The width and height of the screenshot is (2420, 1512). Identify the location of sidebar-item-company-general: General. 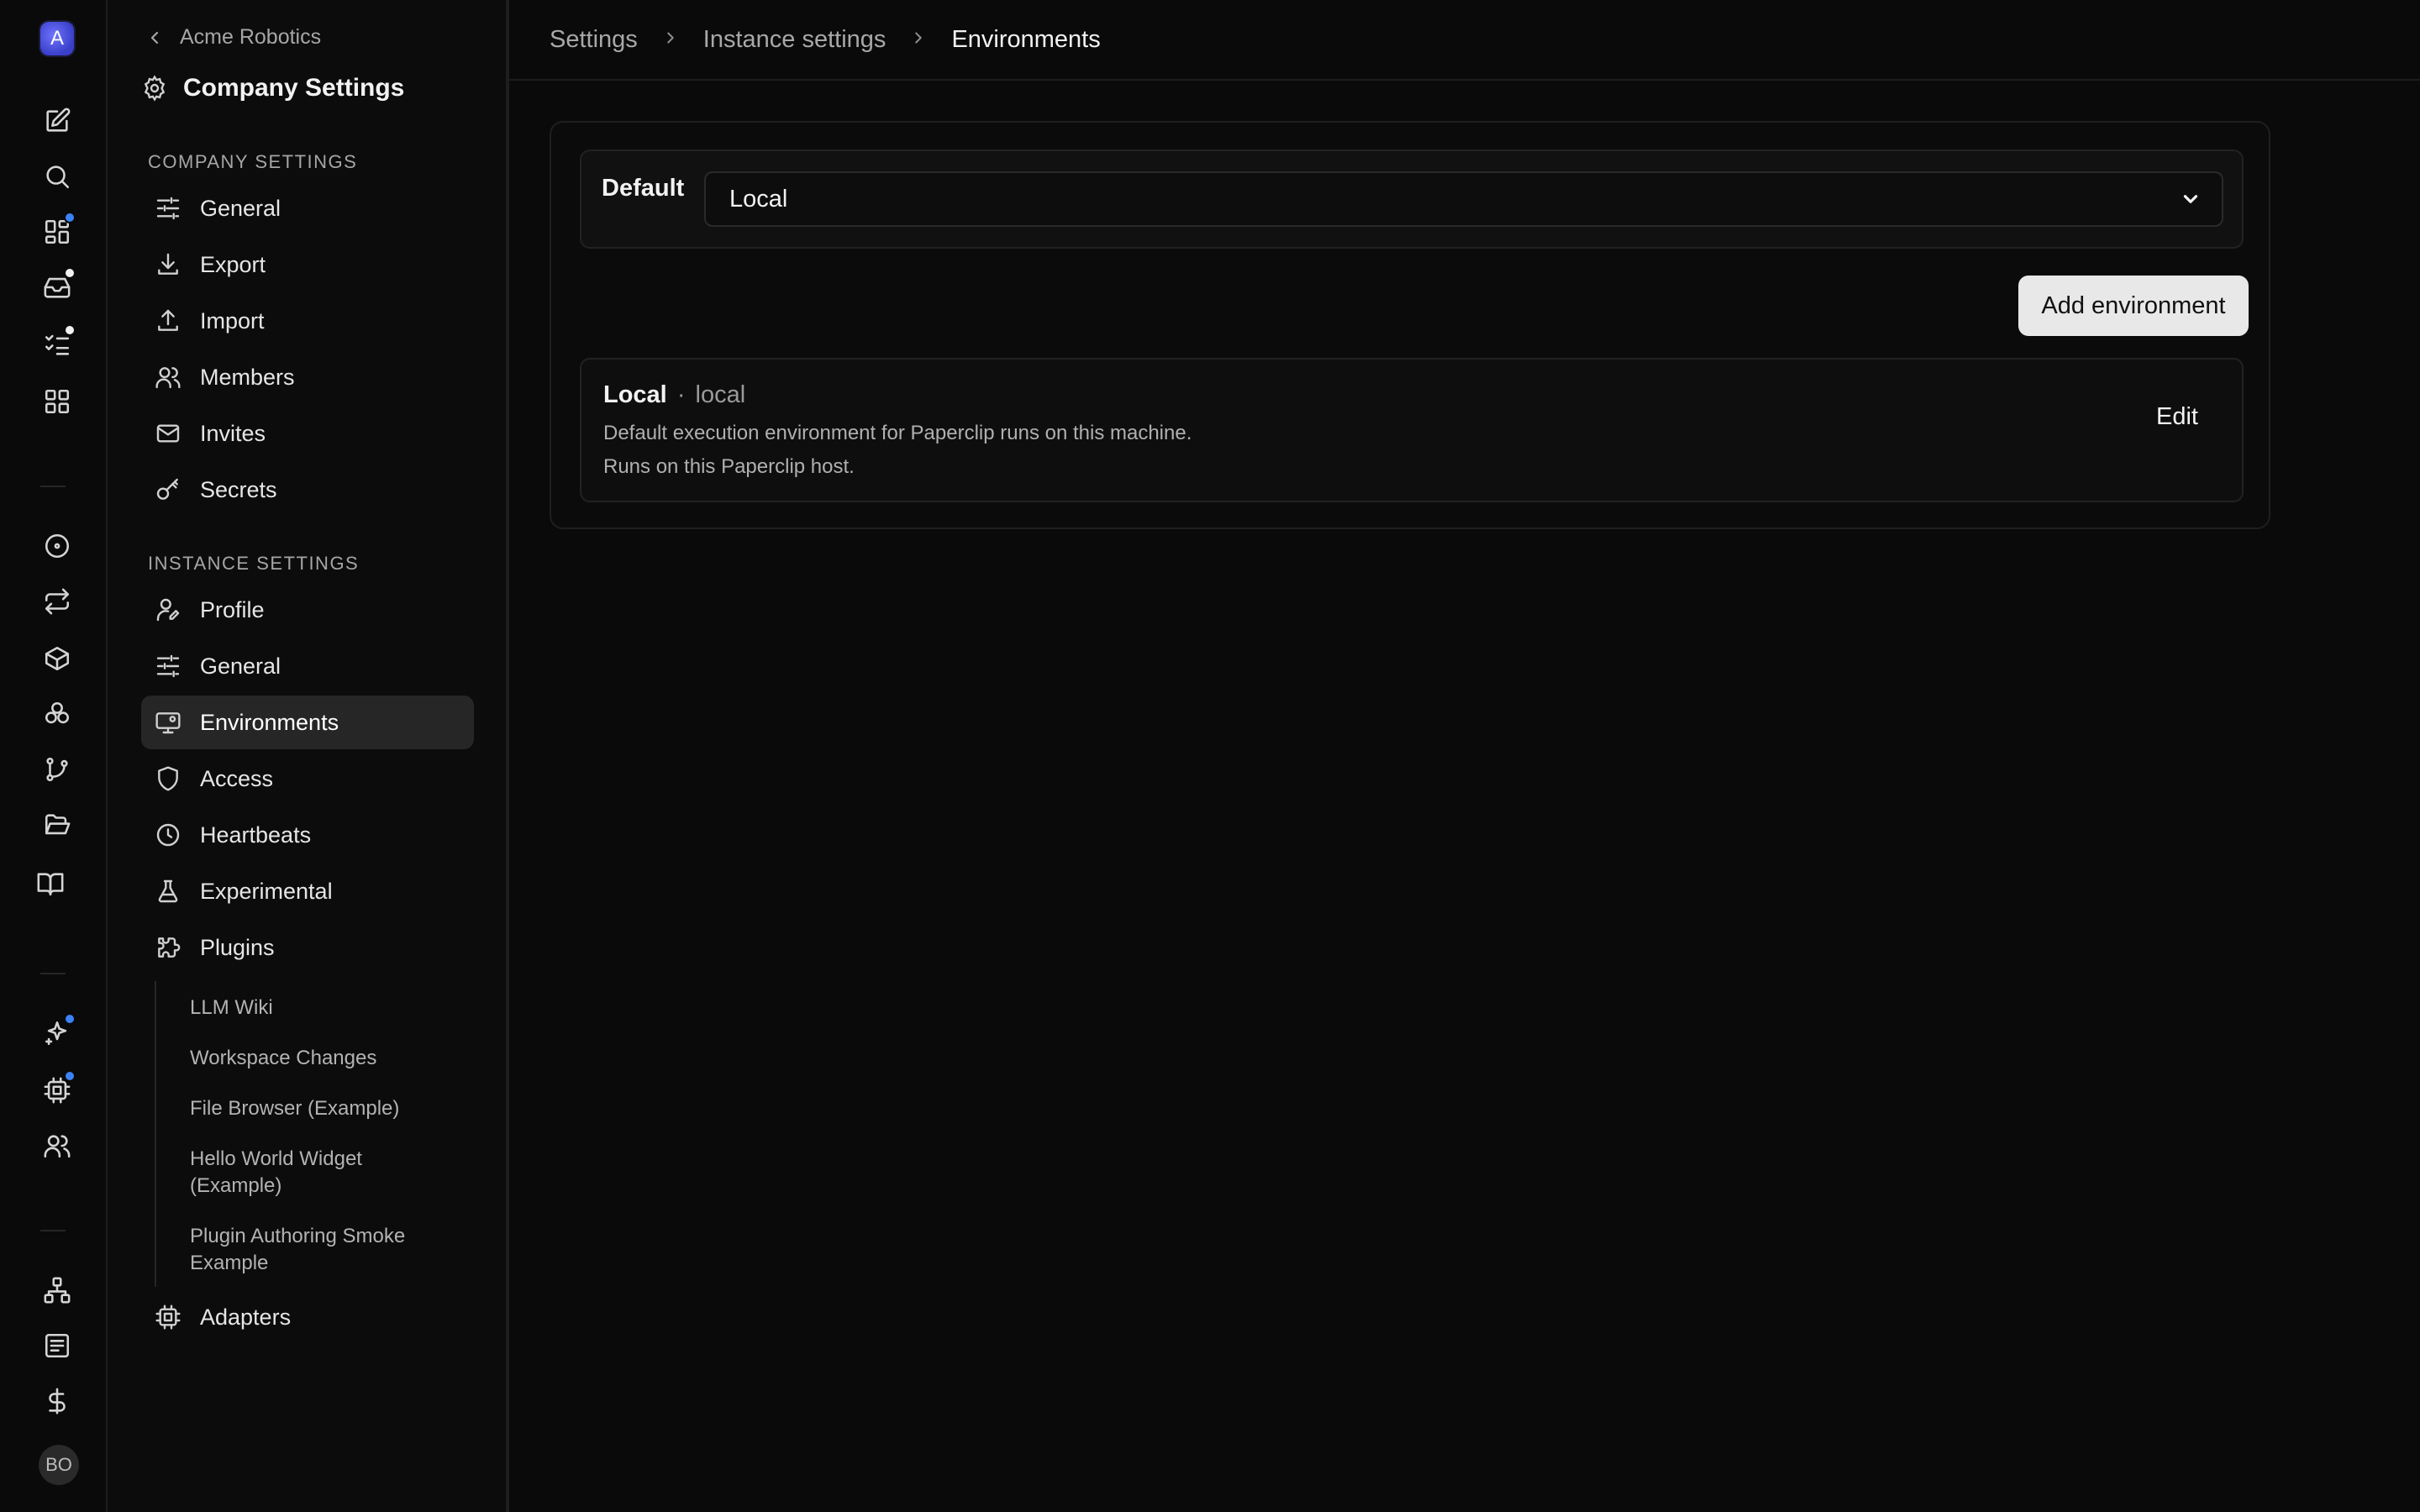
(307, 208).